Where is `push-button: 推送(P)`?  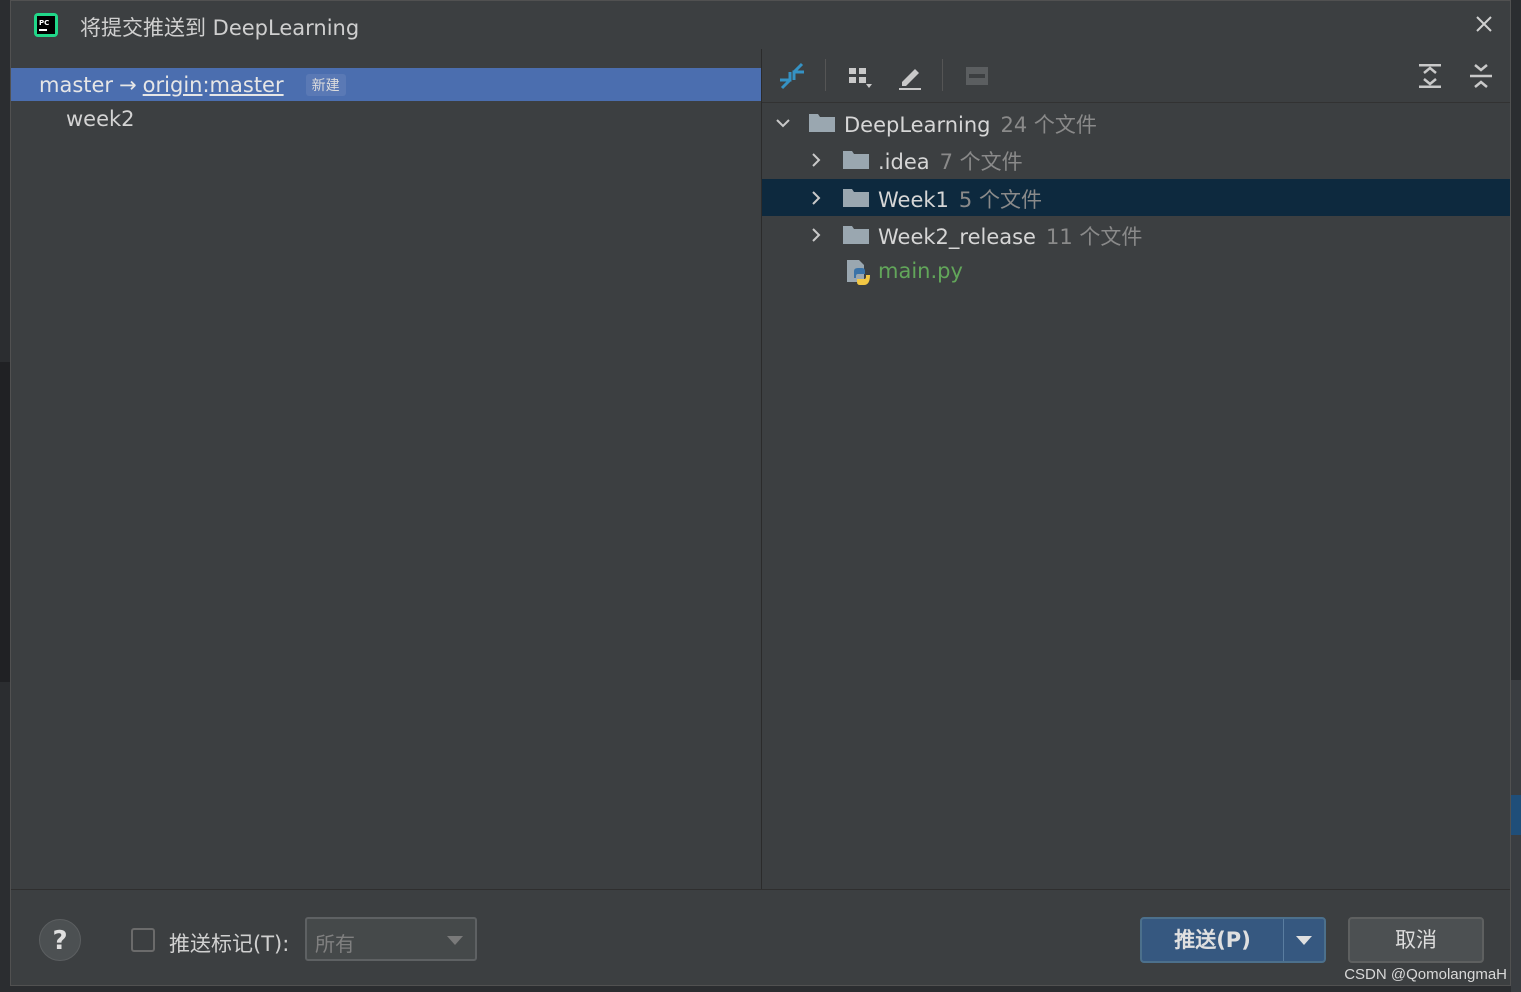
push-button: 推送(P) is located at coordinates (1233, 940).